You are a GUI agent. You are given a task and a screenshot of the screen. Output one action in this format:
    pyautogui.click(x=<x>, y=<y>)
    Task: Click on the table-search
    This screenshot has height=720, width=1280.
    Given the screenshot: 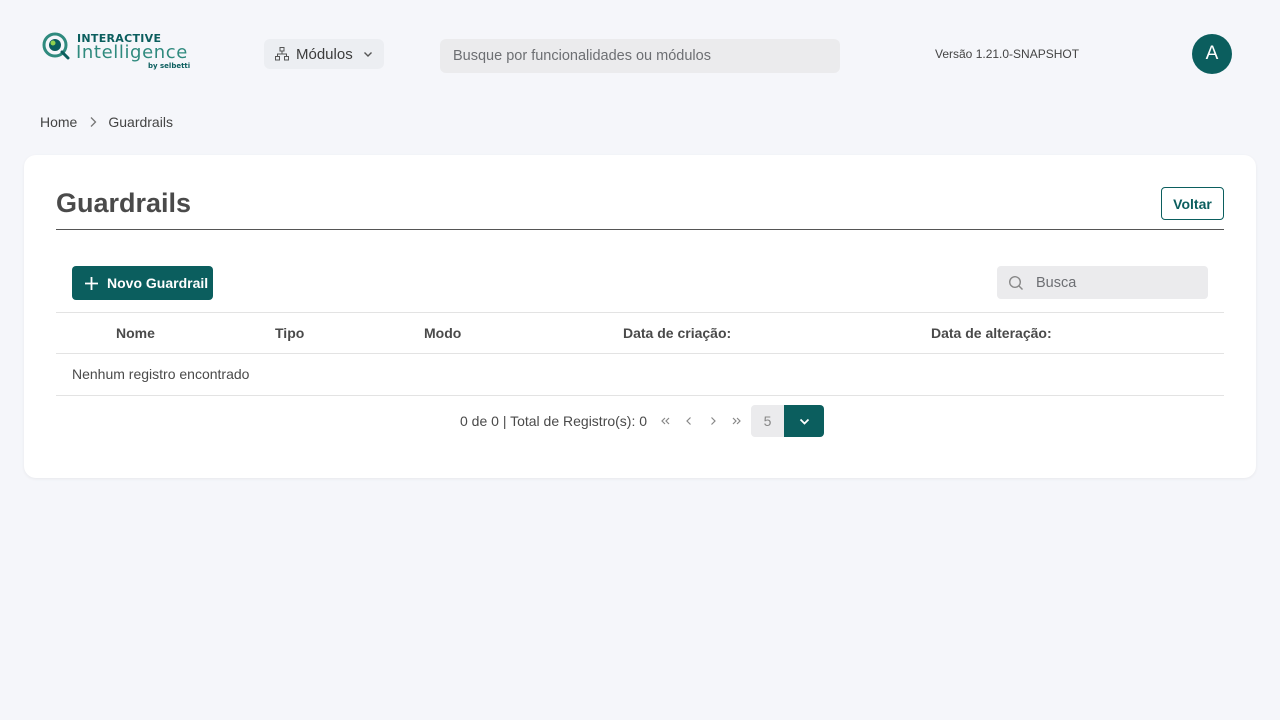 What is the action you would take?
    pyautogui.click(x=1102, y=282)
    